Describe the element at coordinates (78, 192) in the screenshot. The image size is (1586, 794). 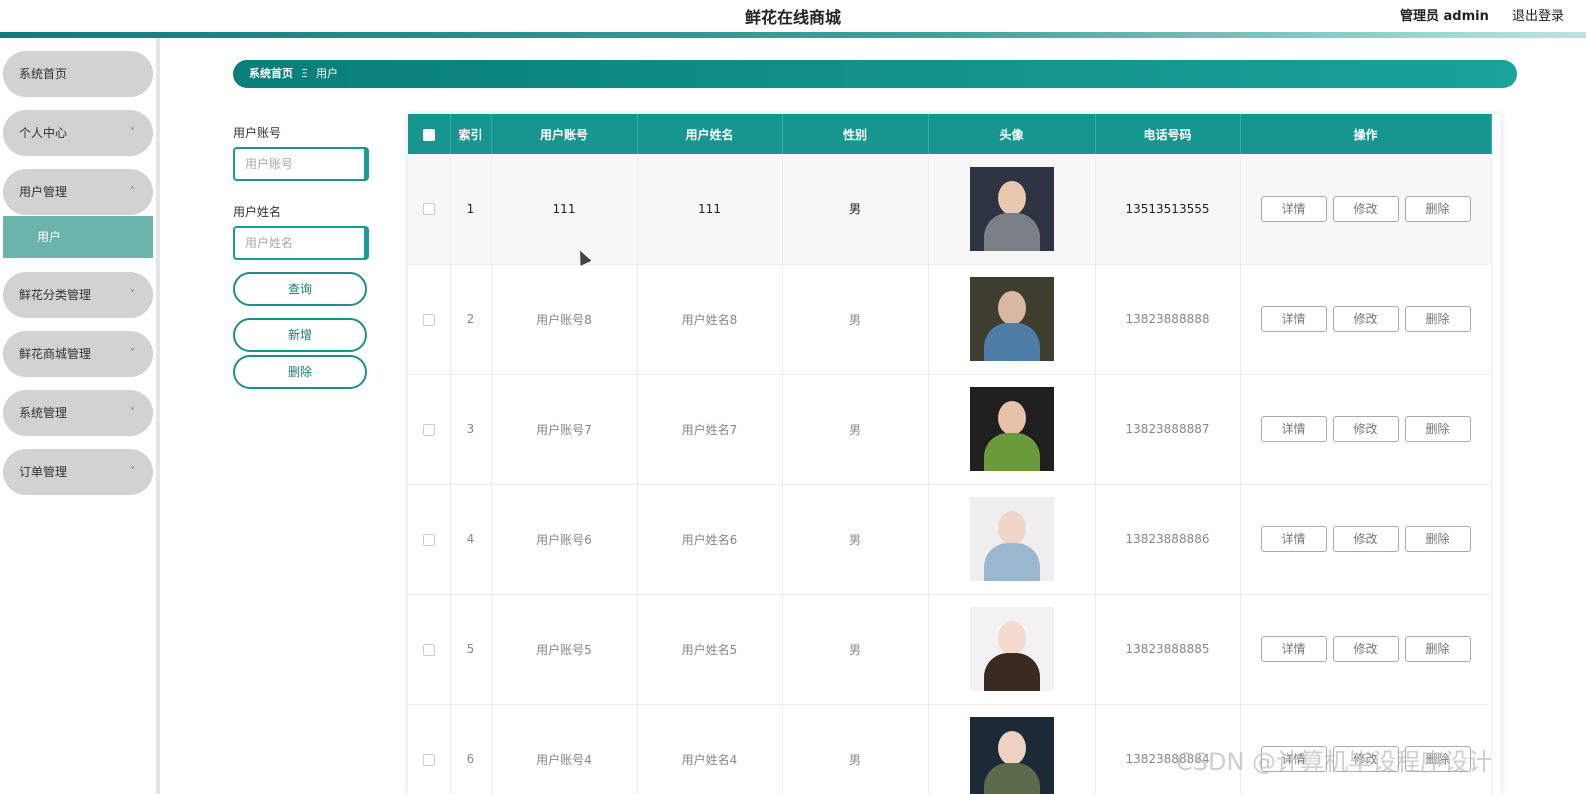
I see `sidebar-item-user-management: 用户管理 ˄` at that location.